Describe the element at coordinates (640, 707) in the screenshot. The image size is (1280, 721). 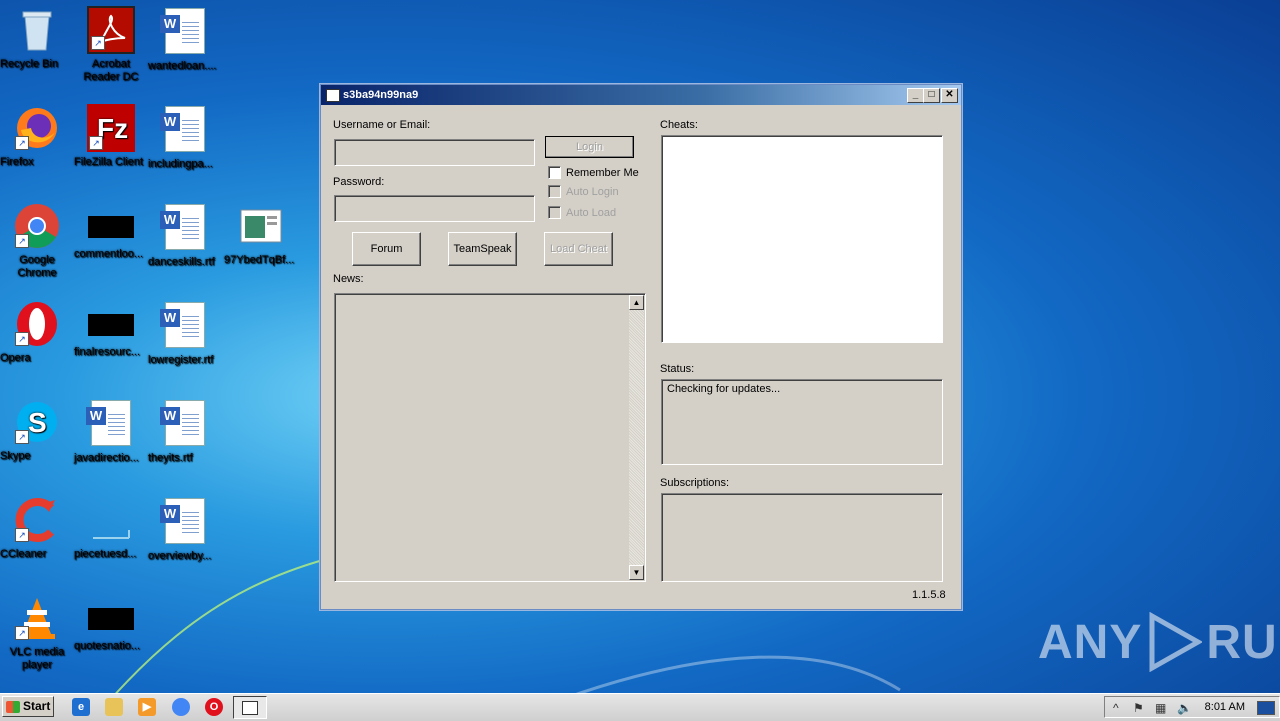
I see `taskbar: Start e ▶ O ^ ⚑ ▦ 🔈 8:01 AM` at that location.